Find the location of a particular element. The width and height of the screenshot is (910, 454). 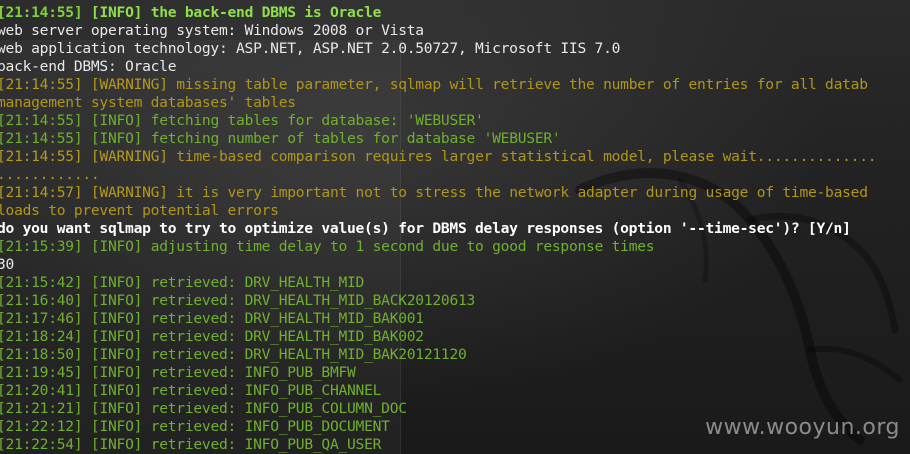

log-timestamp: [21:15:39] is located at coordinates (41, 246).